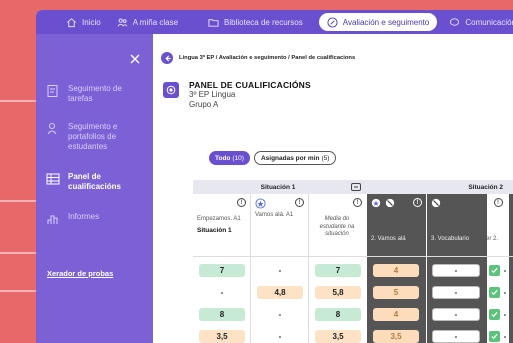 The image size is (513, 343). Describe the element at coordinates (280, 292) in the screenshot. I see `grade-cell: 4,8` at that location.